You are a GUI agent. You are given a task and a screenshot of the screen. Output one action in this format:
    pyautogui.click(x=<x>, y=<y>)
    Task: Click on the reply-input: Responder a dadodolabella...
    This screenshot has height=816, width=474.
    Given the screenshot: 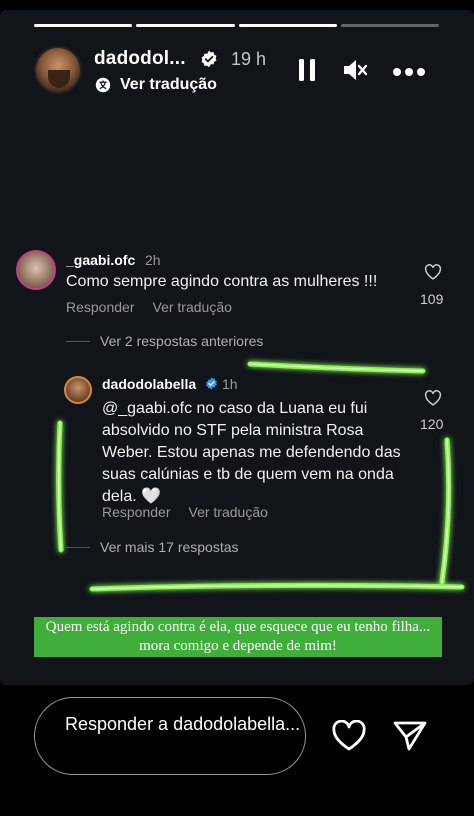 What is the action you would take?
    pyautogui.click(x=170, y=736)
    